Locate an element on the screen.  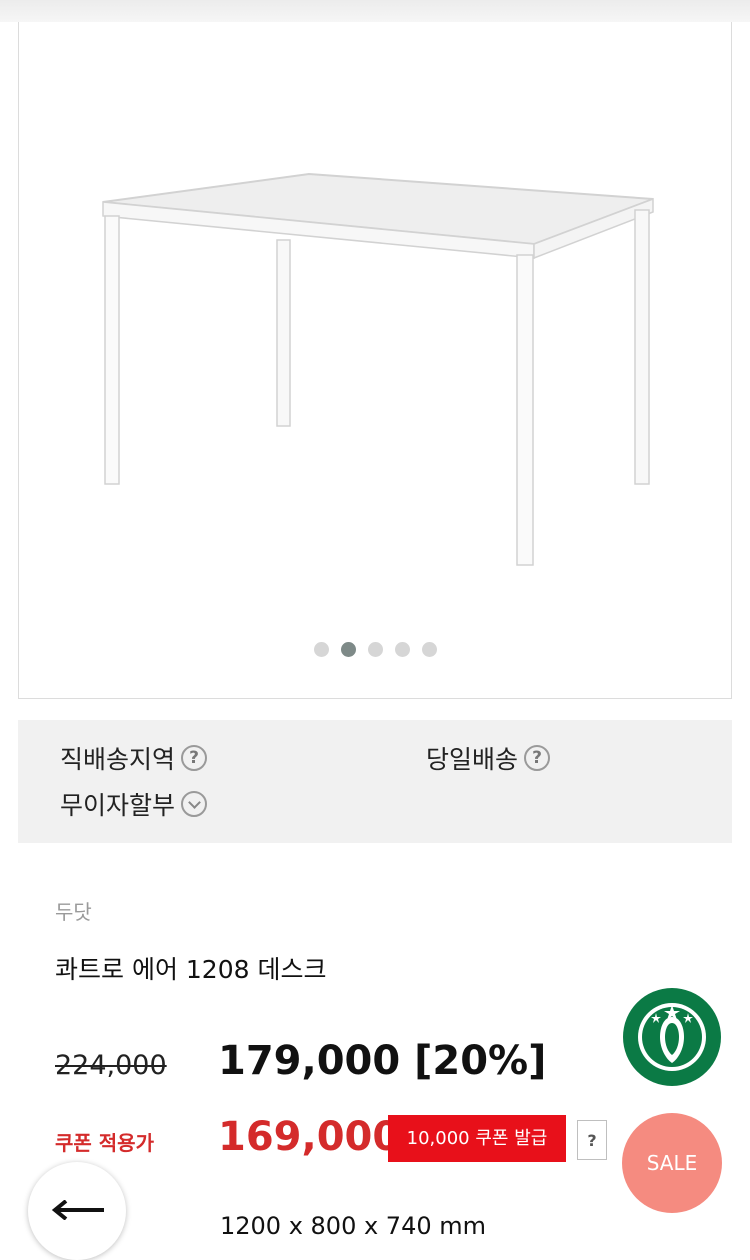
original-price: 224,000 is located at coordinates (111, 1065).